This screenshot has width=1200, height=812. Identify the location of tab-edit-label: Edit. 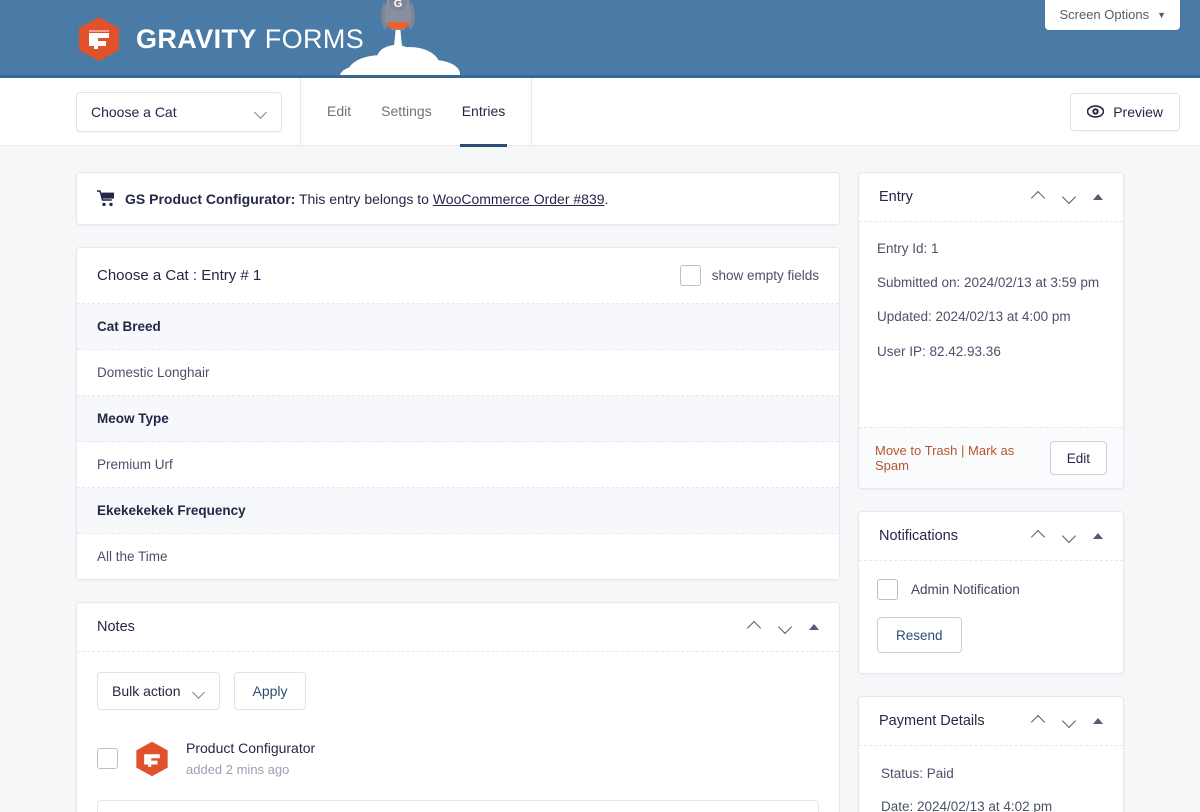
(339, 110).